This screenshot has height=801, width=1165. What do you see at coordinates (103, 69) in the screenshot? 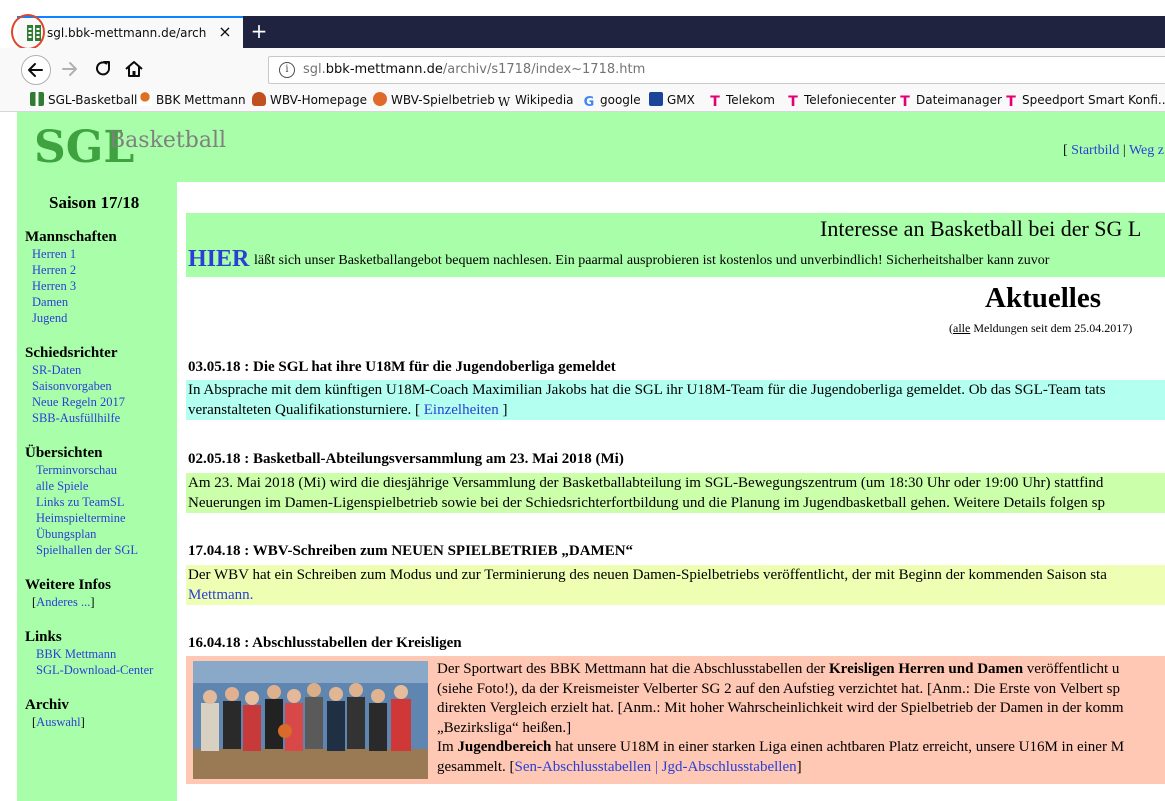
I see `reload-button` at bounding box center [103, 69].